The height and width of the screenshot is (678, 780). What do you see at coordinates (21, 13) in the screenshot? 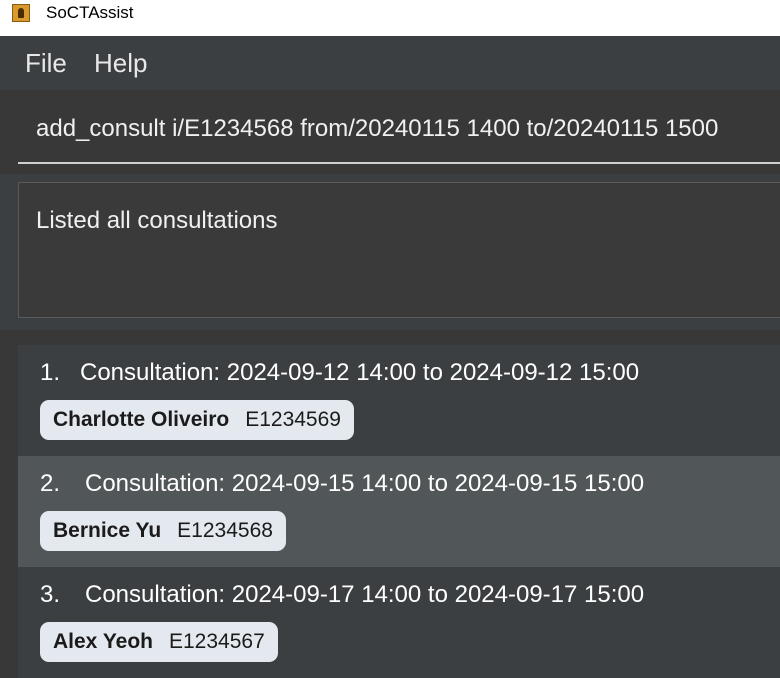
I see `app-icon` at bounding box center [21, 13].